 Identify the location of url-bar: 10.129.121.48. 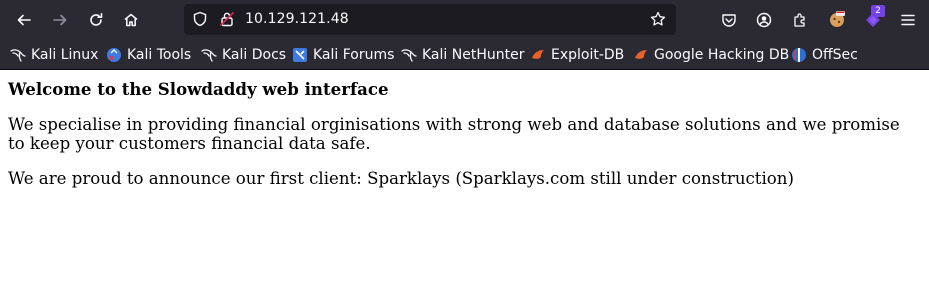
(430, 19).